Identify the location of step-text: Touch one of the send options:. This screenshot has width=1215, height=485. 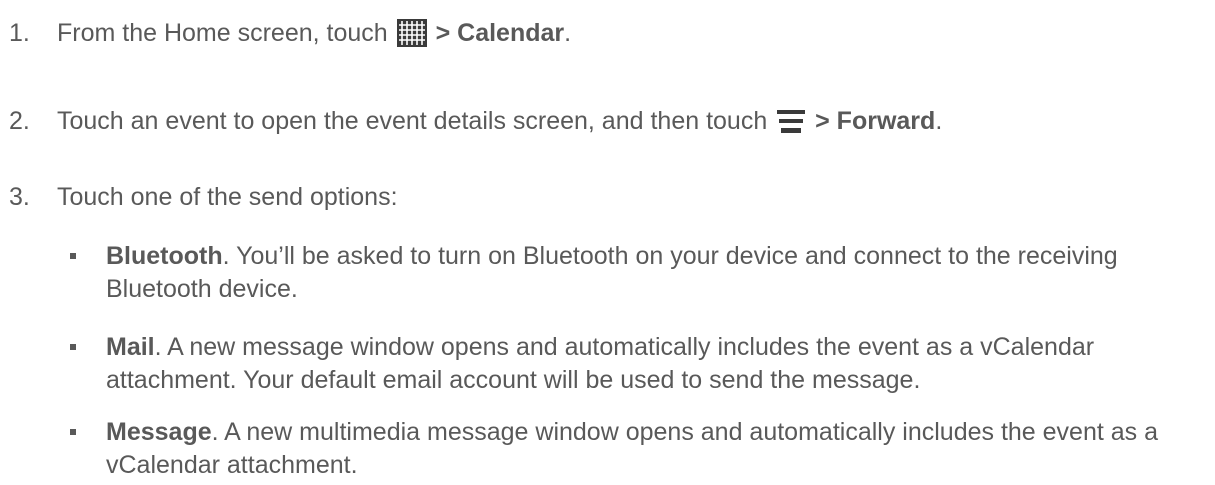
(227, 197).